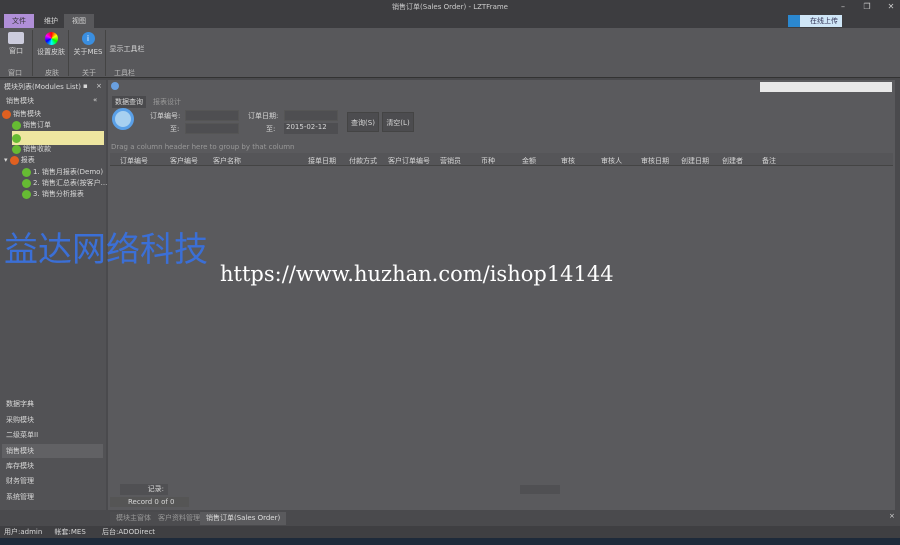 The height and width of the screenshot is (545, 900). Describe the element at coordinates (450, 21) in the screenshot. I see `ribbon-tabs` at that location.